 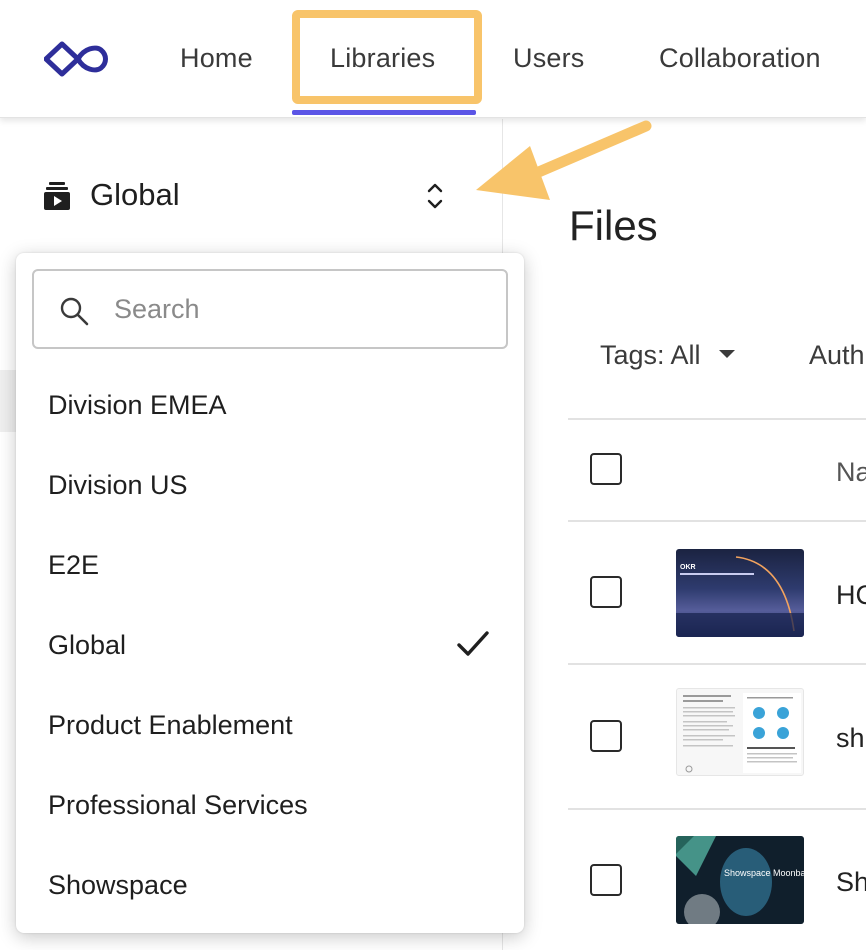 I want to click on library-search-box, so click(x=270, y=309).